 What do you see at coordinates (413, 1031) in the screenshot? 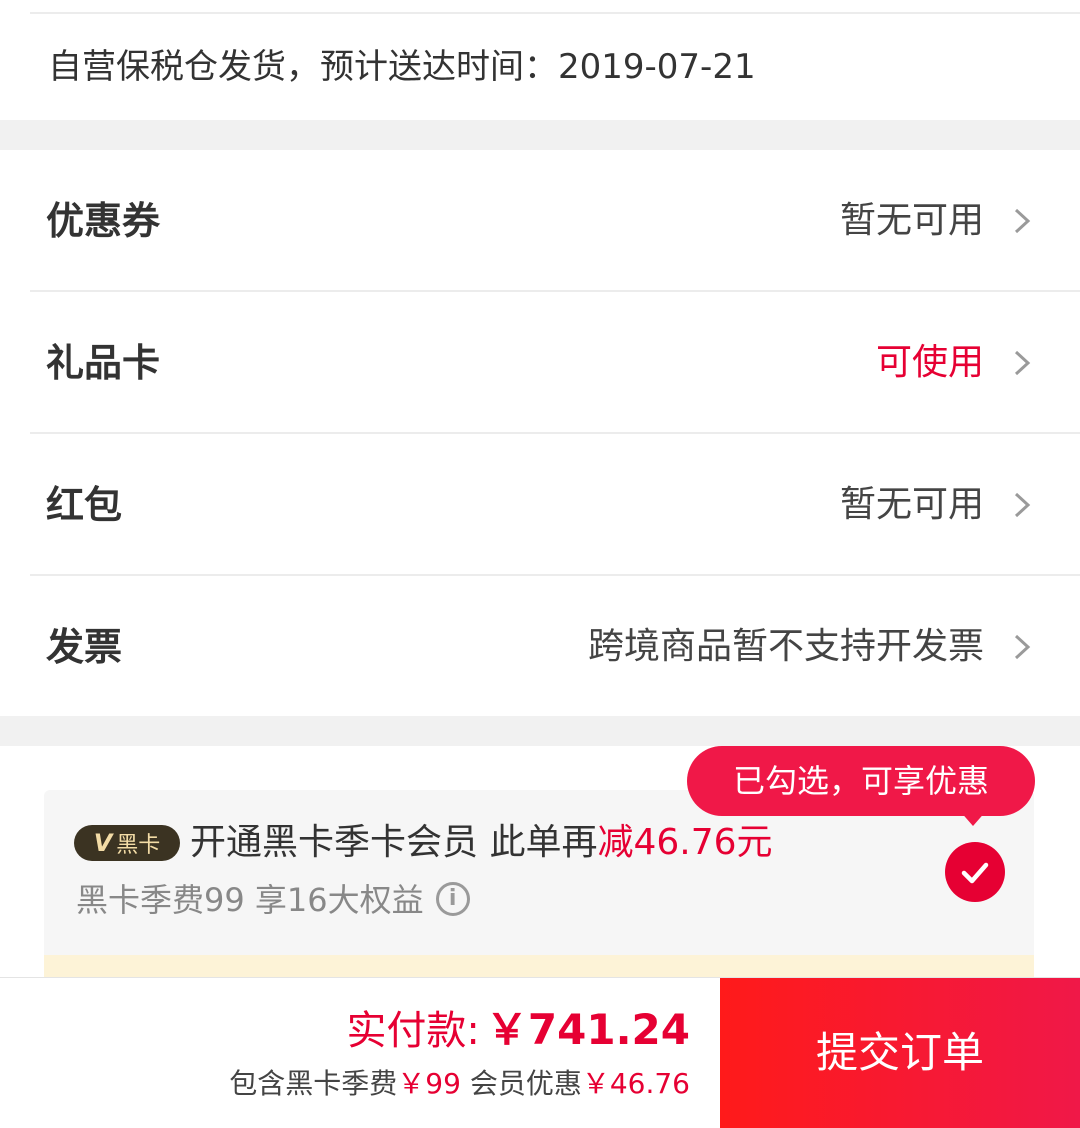
I see `pay-label: 实付款:` at bounding box center [413, 1031].